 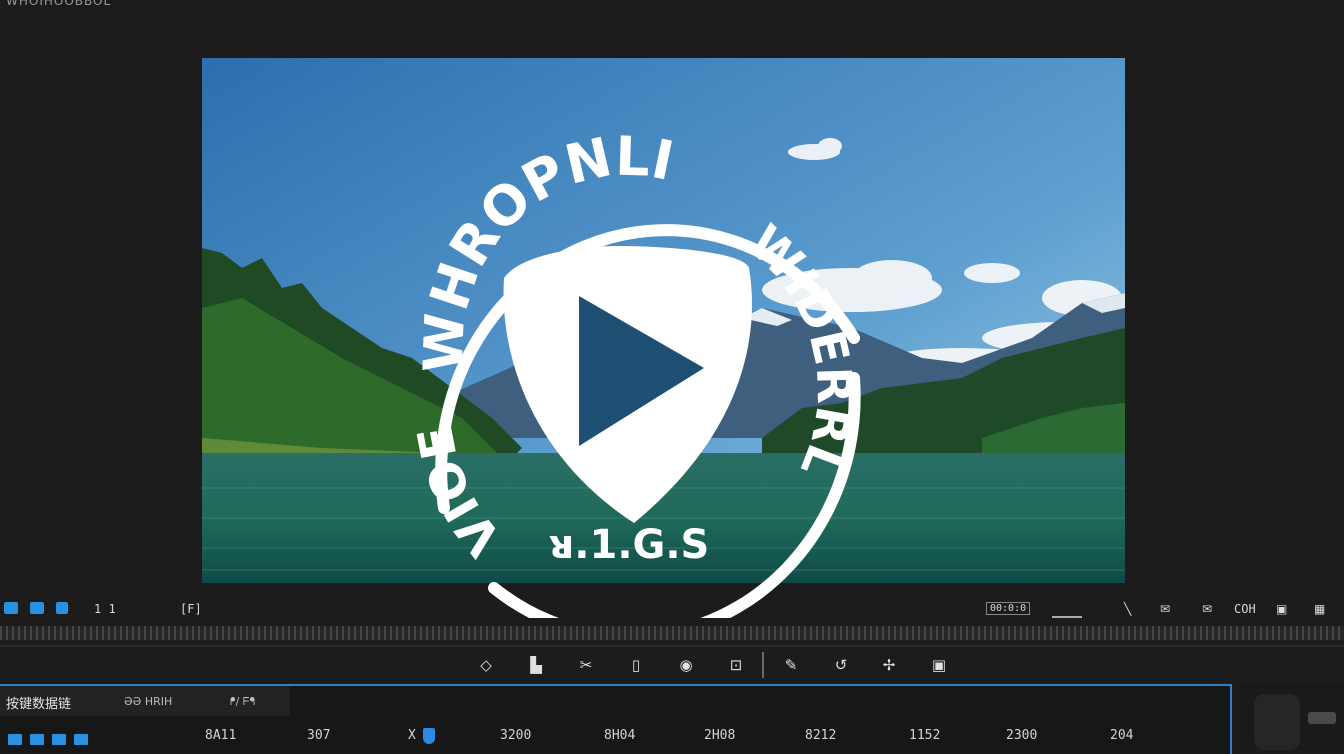 I want to click on logo-right-text: WIDERRL, so click(x=799, y=349).